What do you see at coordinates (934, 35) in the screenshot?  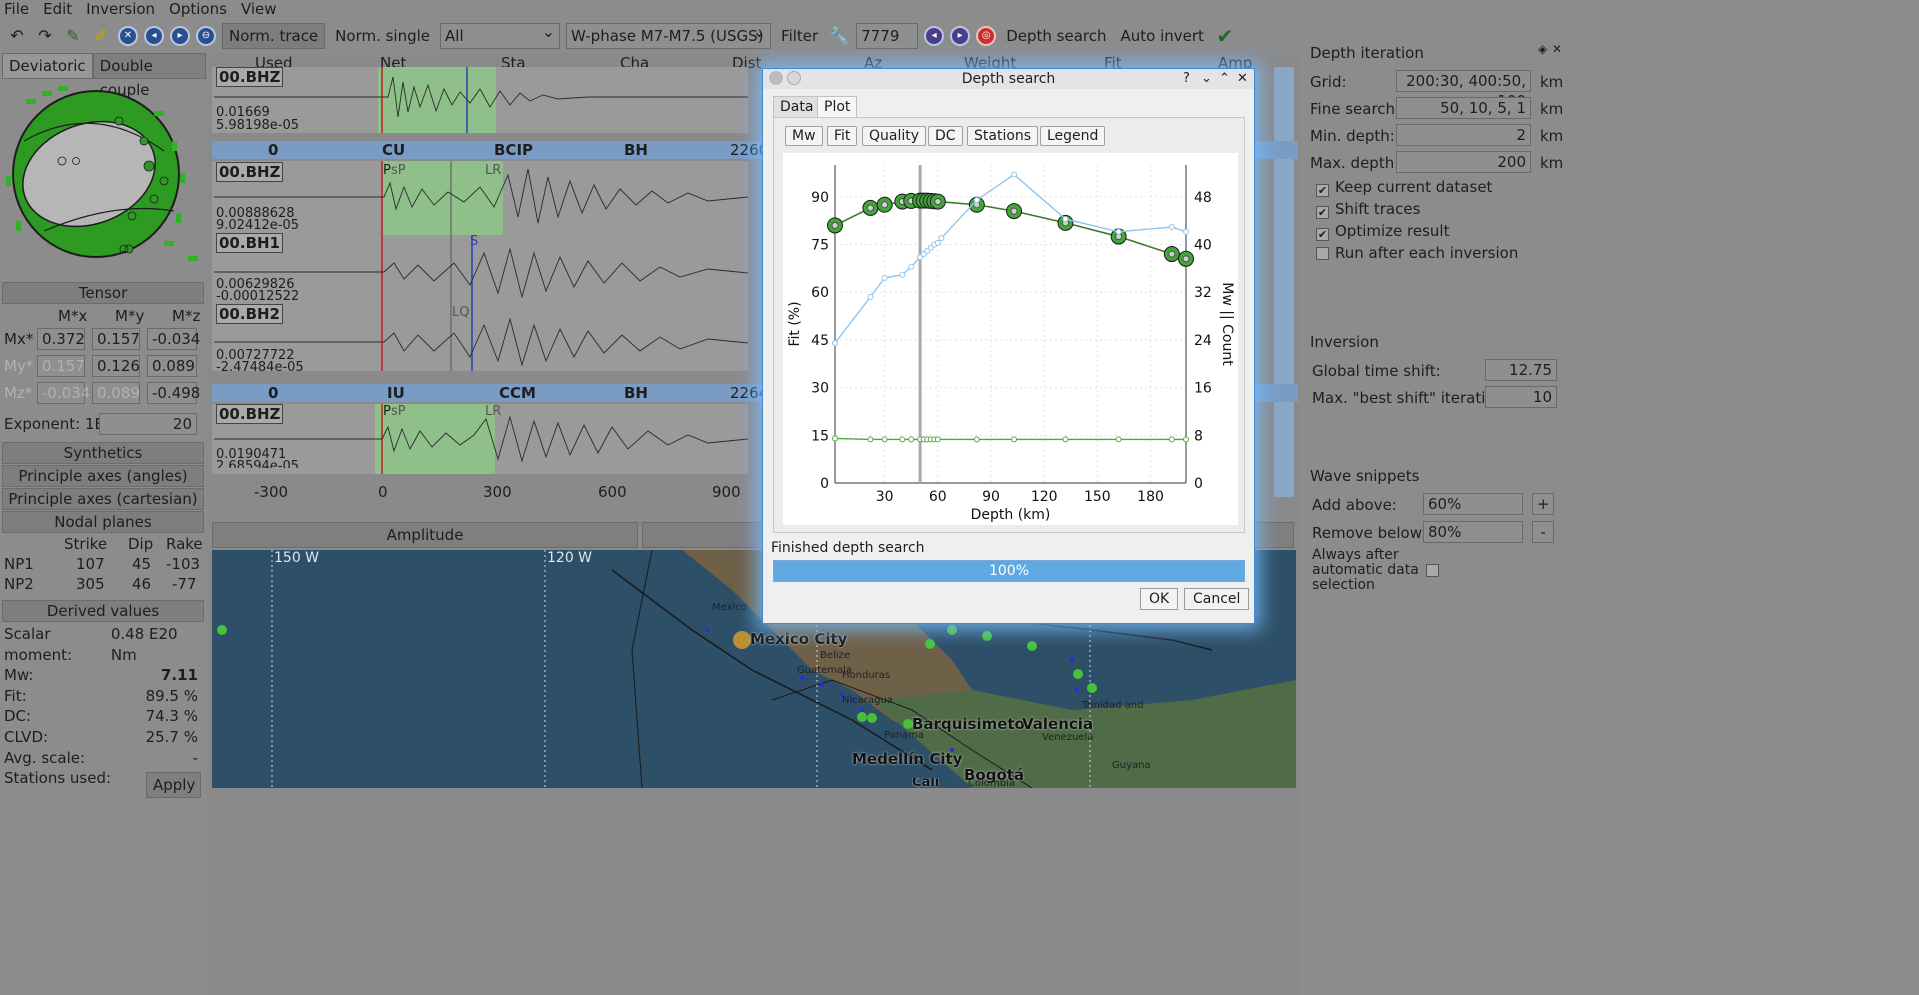 I see `prev-event-icon: ◂` at bounding box center [934, 35].